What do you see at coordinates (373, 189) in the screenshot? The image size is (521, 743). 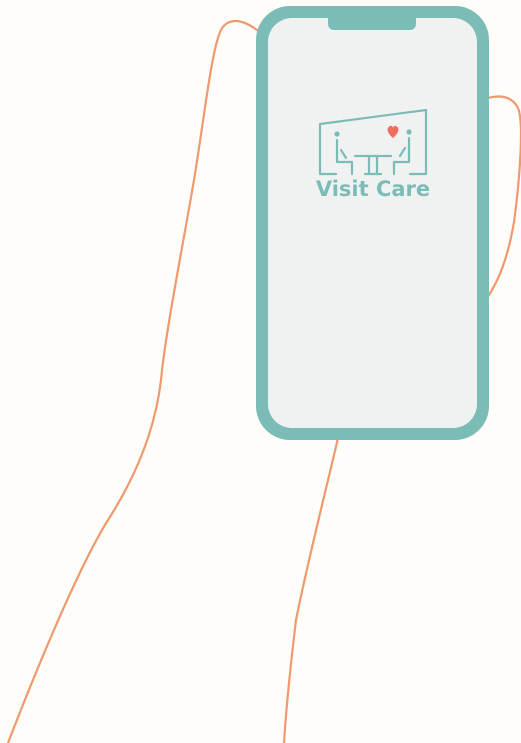 I see `app-name: Visit Care` at bounding box center [373, 189].